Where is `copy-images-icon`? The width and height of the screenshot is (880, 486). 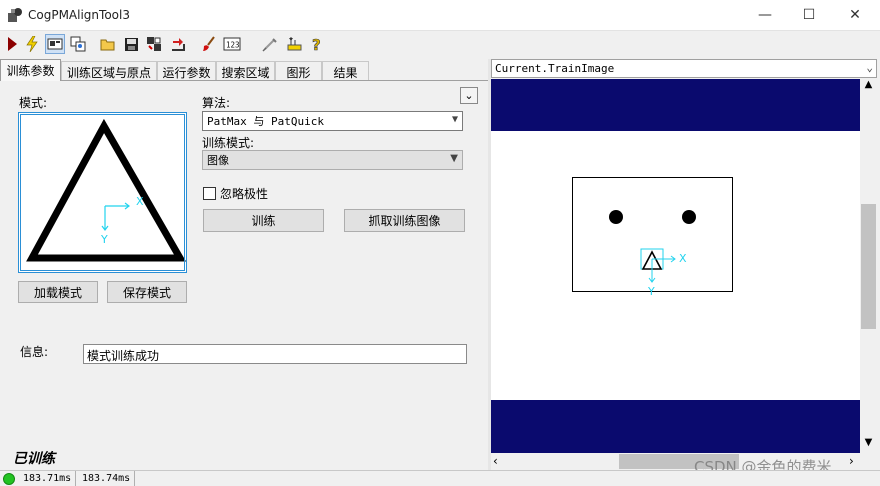 copy-images-icon is located at coordinates (78, 44).